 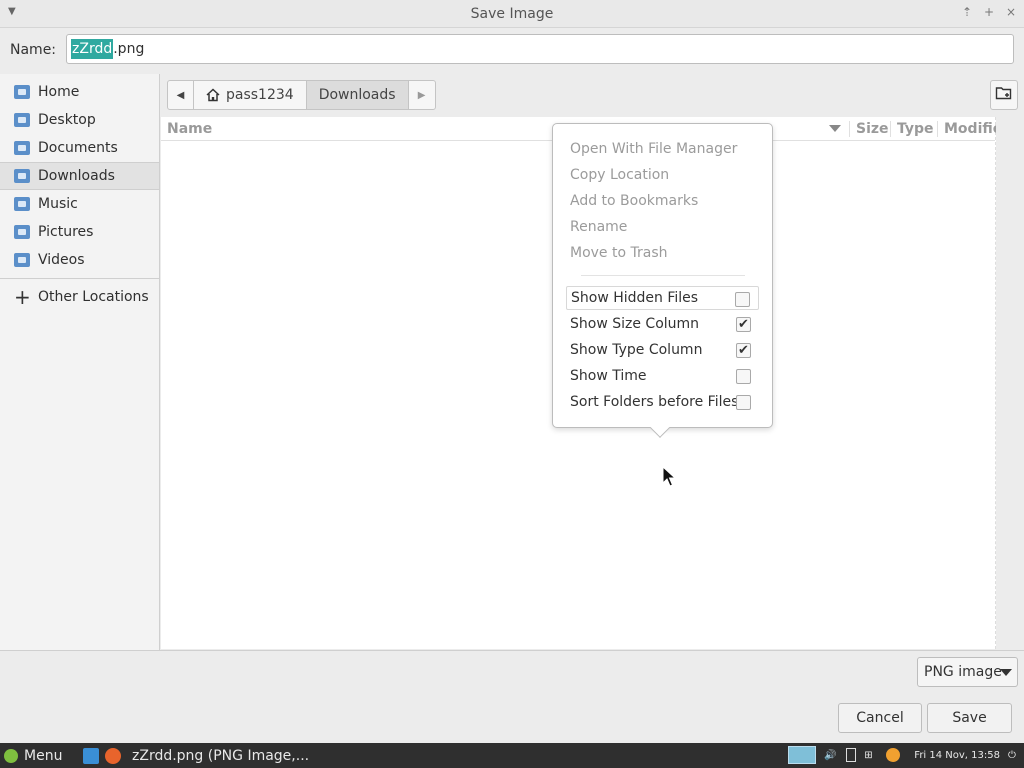 I want to click on documents-folder-icon, so click(x=22, y=148).